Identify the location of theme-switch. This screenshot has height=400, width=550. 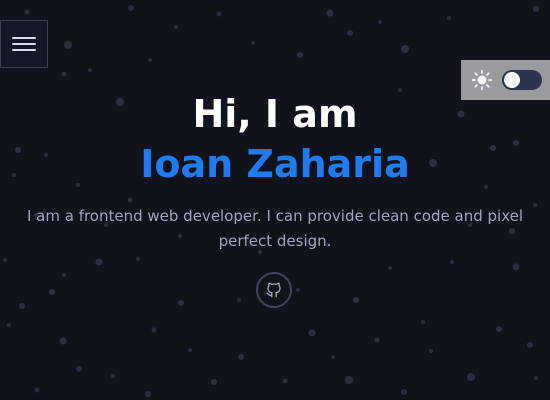
(522, 80).